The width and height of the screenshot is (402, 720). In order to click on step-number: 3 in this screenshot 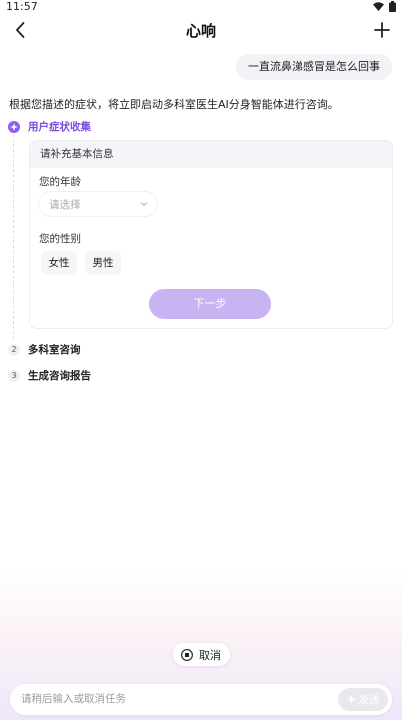, I will do `click(14, 375)`.